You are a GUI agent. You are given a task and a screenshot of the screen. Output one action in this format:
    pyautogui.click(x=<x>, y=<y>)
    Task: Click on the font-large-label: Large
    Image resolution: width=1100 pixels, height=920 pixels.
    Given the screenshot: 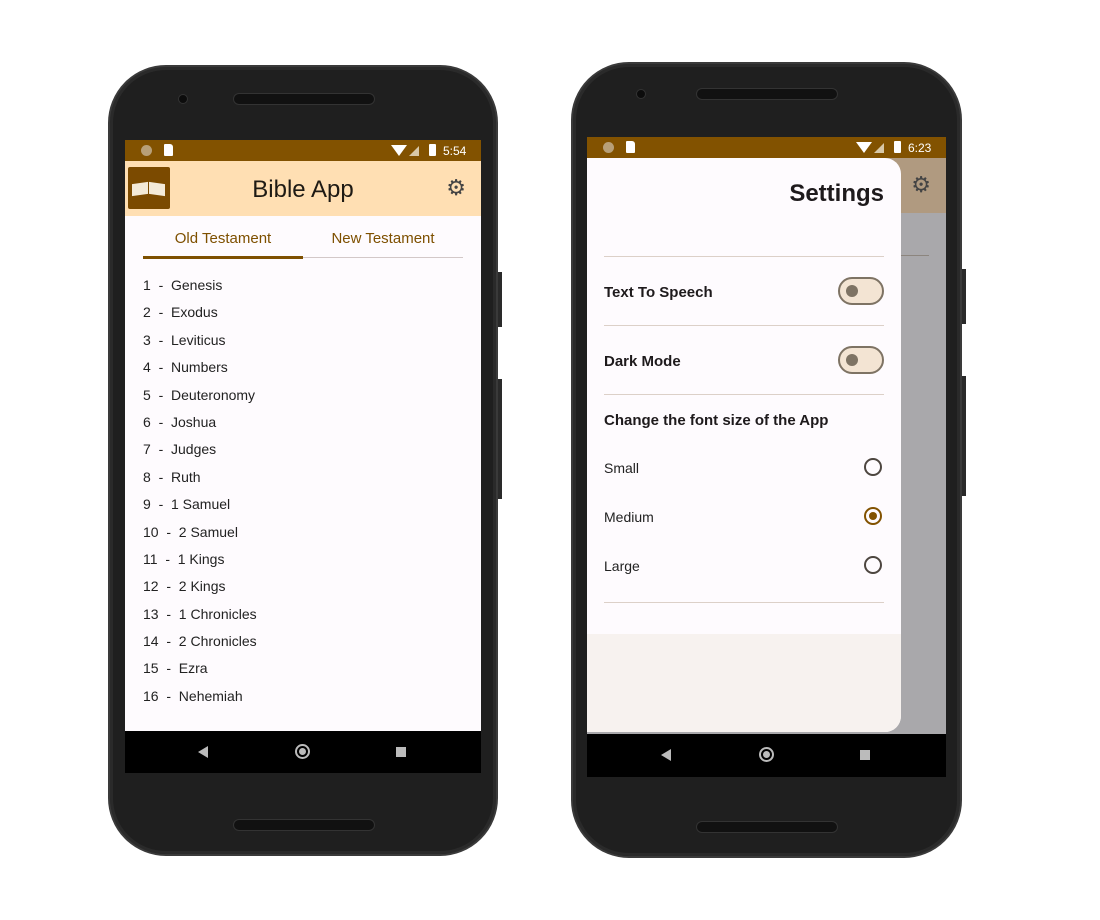 What is the action you would take?
    pyautogui.click(x=622, y=566)
    